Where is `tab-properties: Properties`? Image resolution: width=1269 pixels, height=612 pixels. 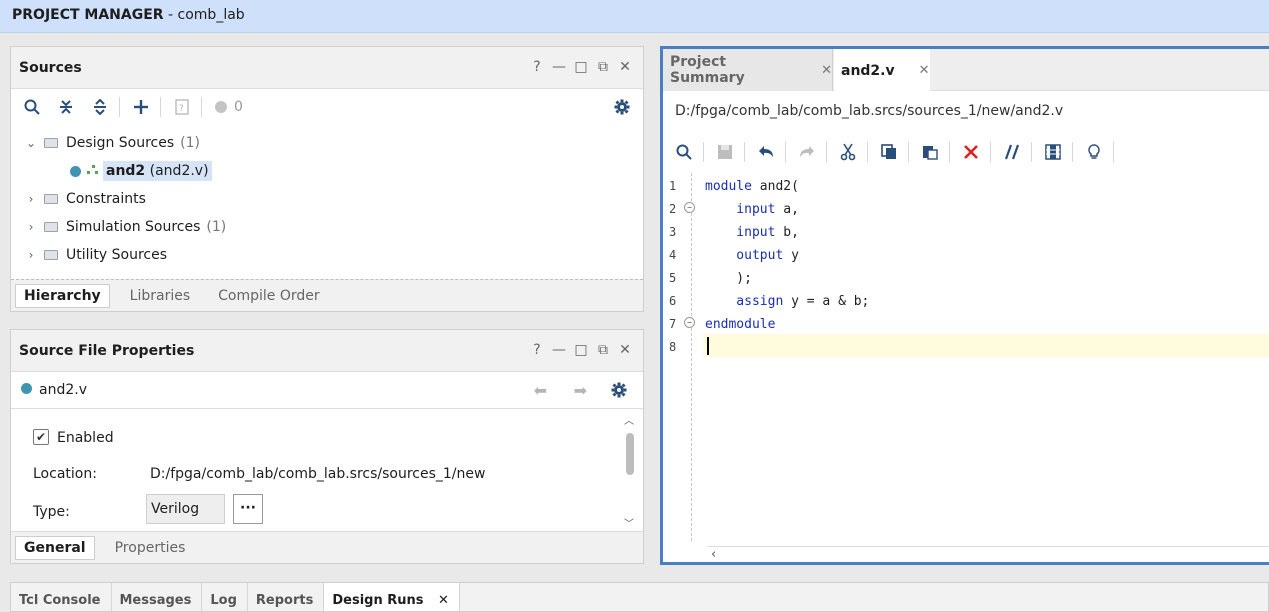 tab-properties: Properties is located at coordinates (150, 548).